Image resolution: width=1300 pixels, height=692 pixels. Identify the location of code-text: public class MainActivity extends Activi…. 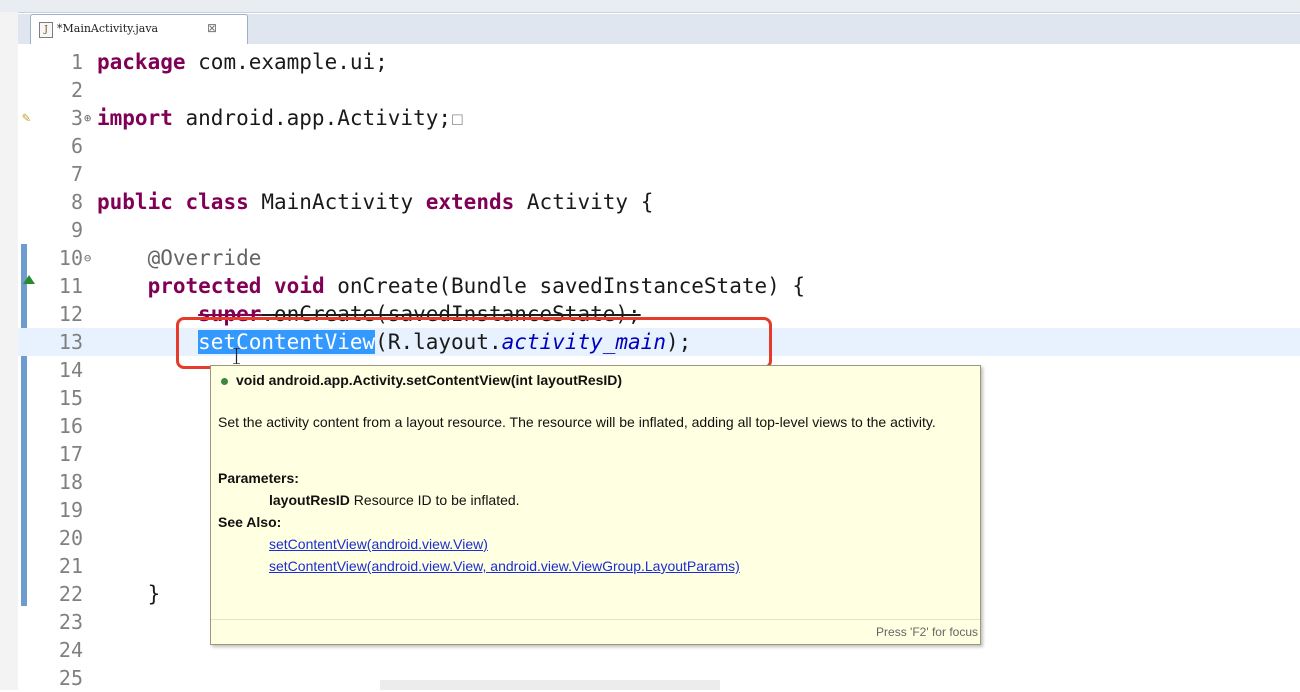
(375, 202).